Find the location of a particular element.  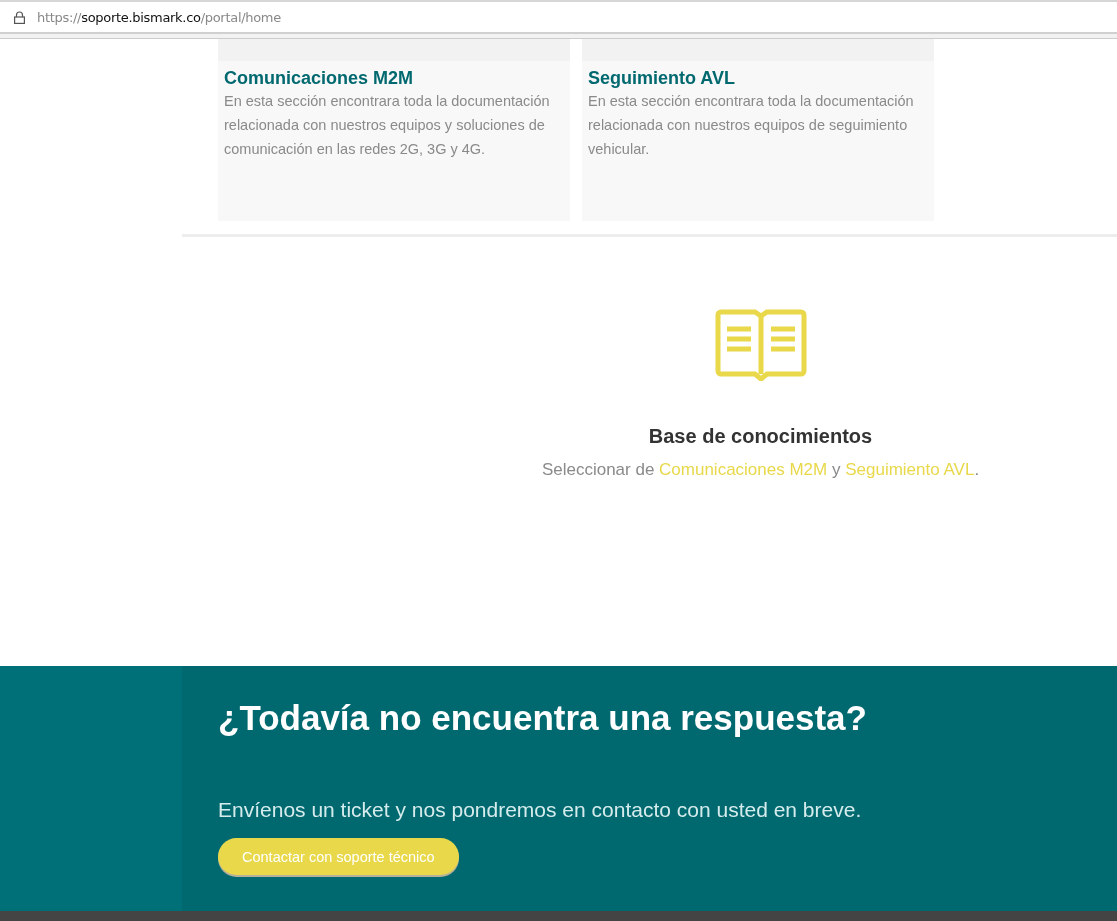

contact-text: Envíenos un ticket y nos pondremos en contacto con usted en breve. is located at coordinates (540, 810).